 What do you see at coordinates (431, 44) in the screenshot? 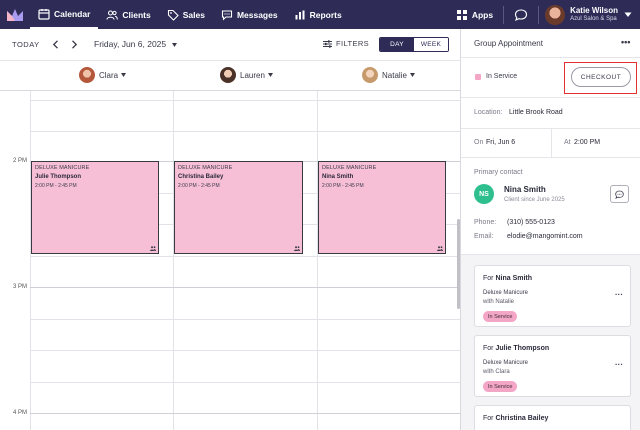
I see `view-week-button: WEEK` at bounding box center [431, 44].